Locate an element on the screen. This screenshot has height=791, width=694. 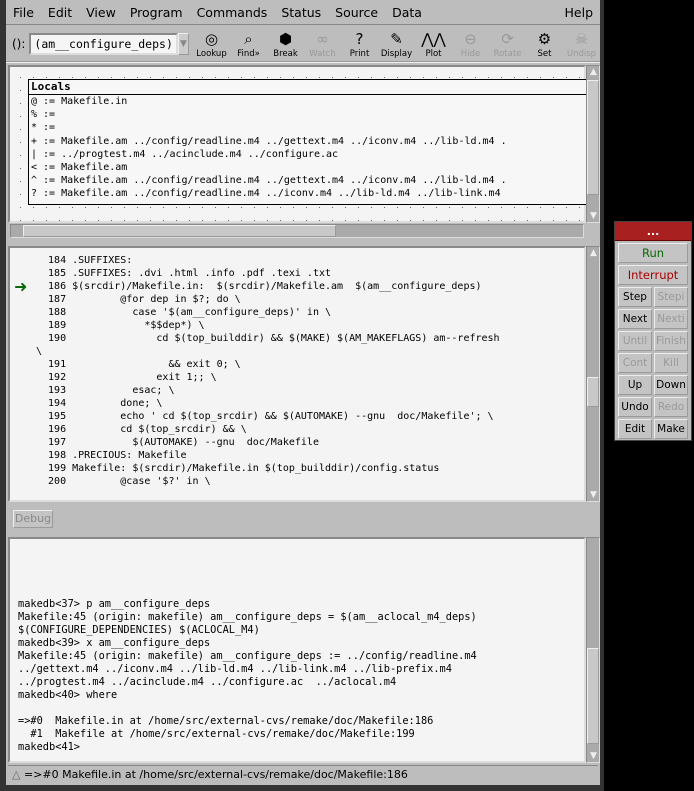
data-horizontal-scrollbar is located at coordinates (297, 231).